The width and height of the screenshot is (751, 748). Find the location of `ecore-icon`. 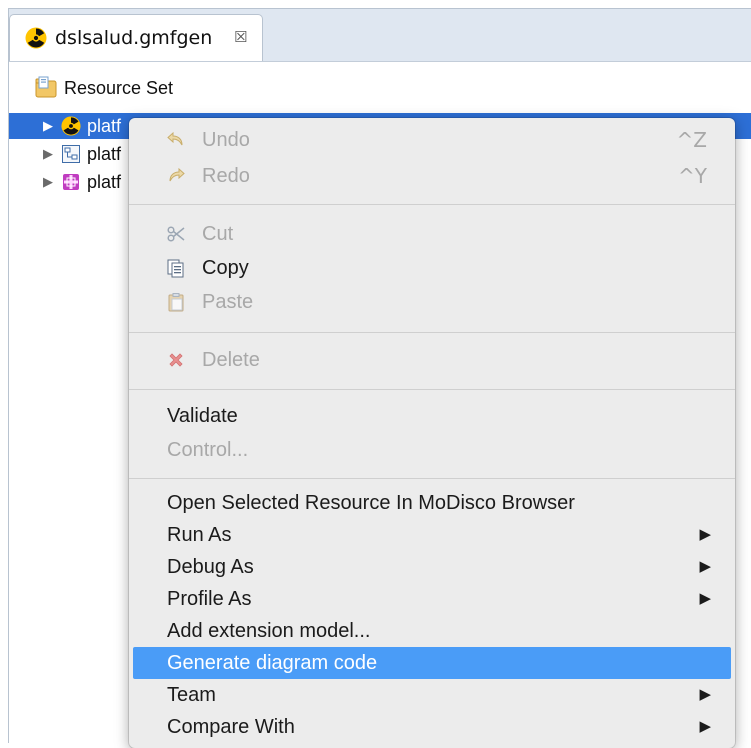

ecore-icon is located at coordinates (71, 182).